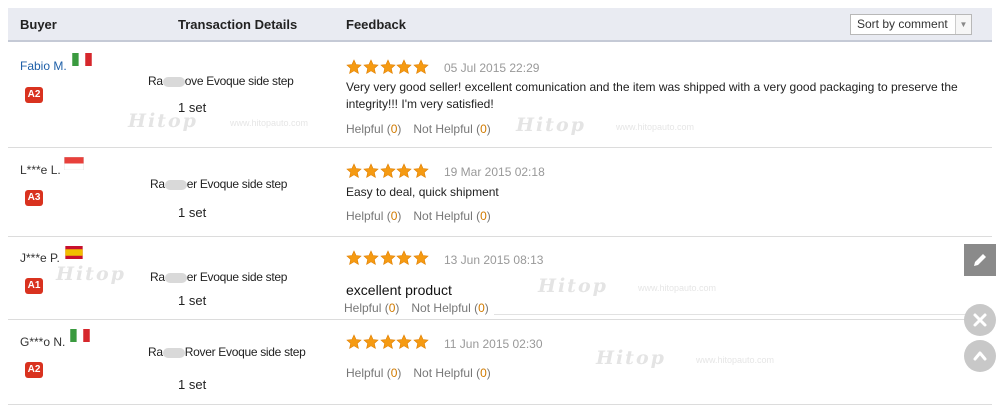  I want to click on review-date: 13 Jun 2015 08:13, so click(494, 260).